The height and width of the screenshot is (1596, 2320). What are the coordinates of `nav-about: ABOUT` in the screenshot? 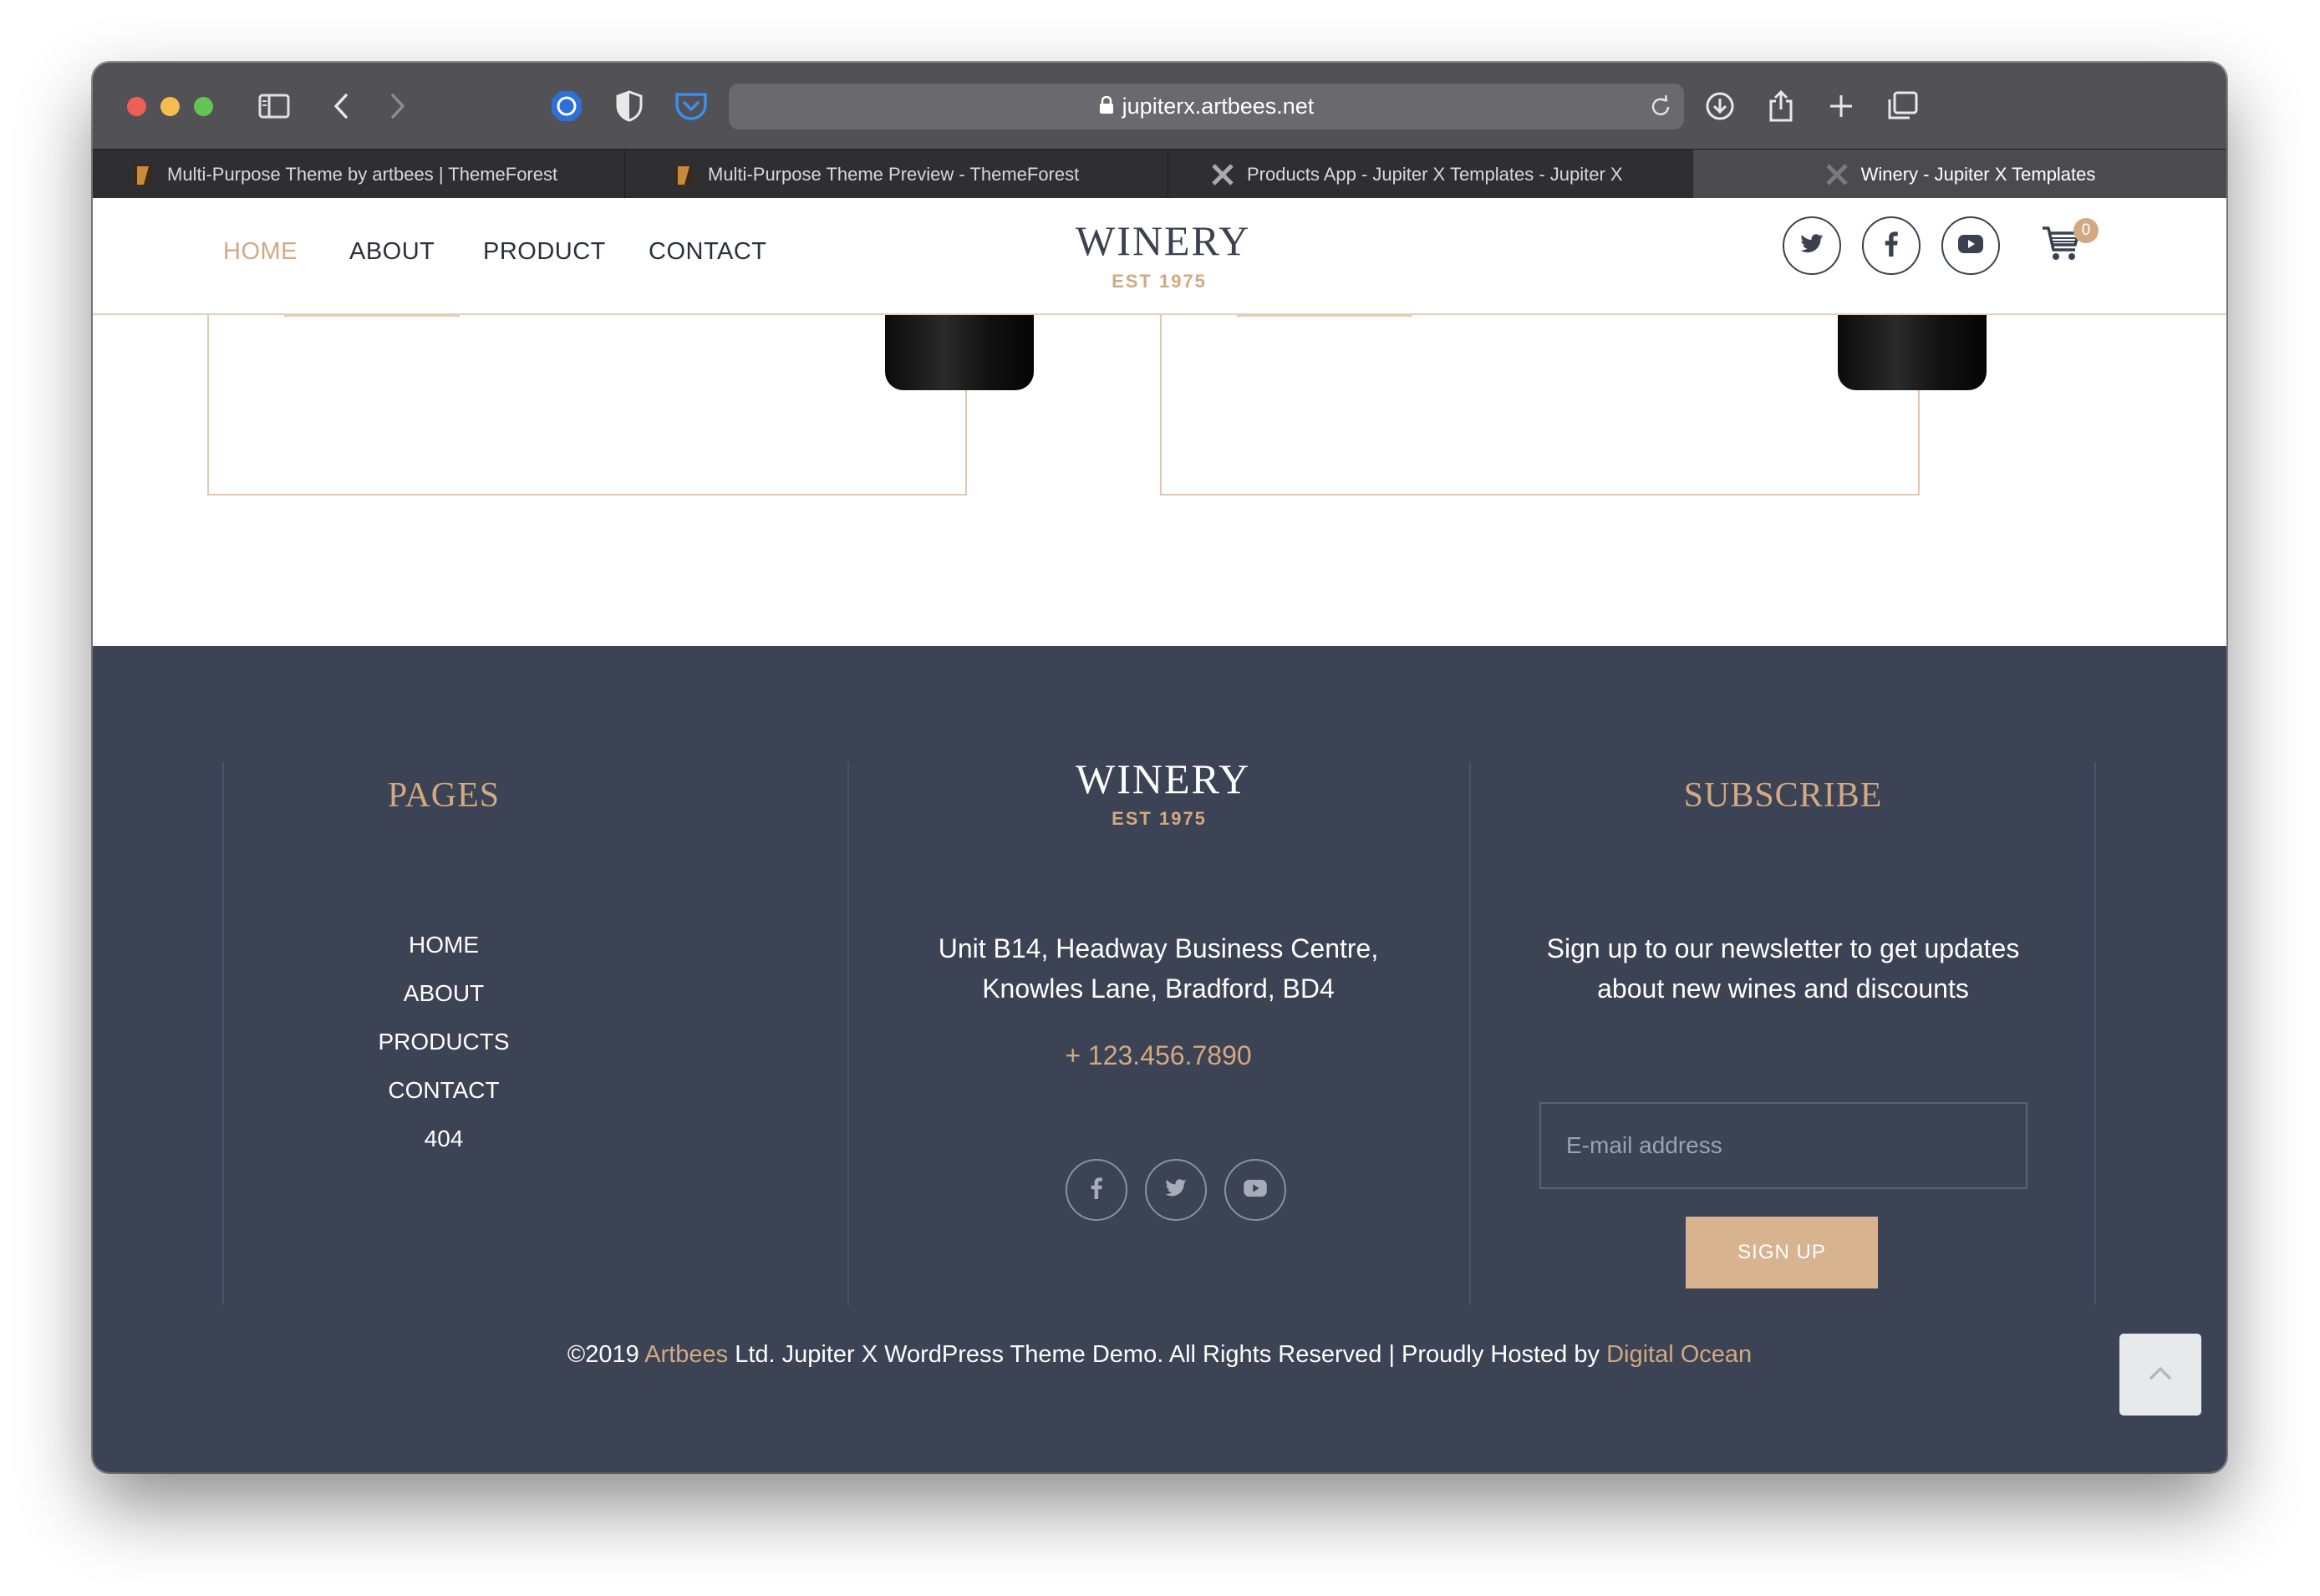 It's located at (392, 252).